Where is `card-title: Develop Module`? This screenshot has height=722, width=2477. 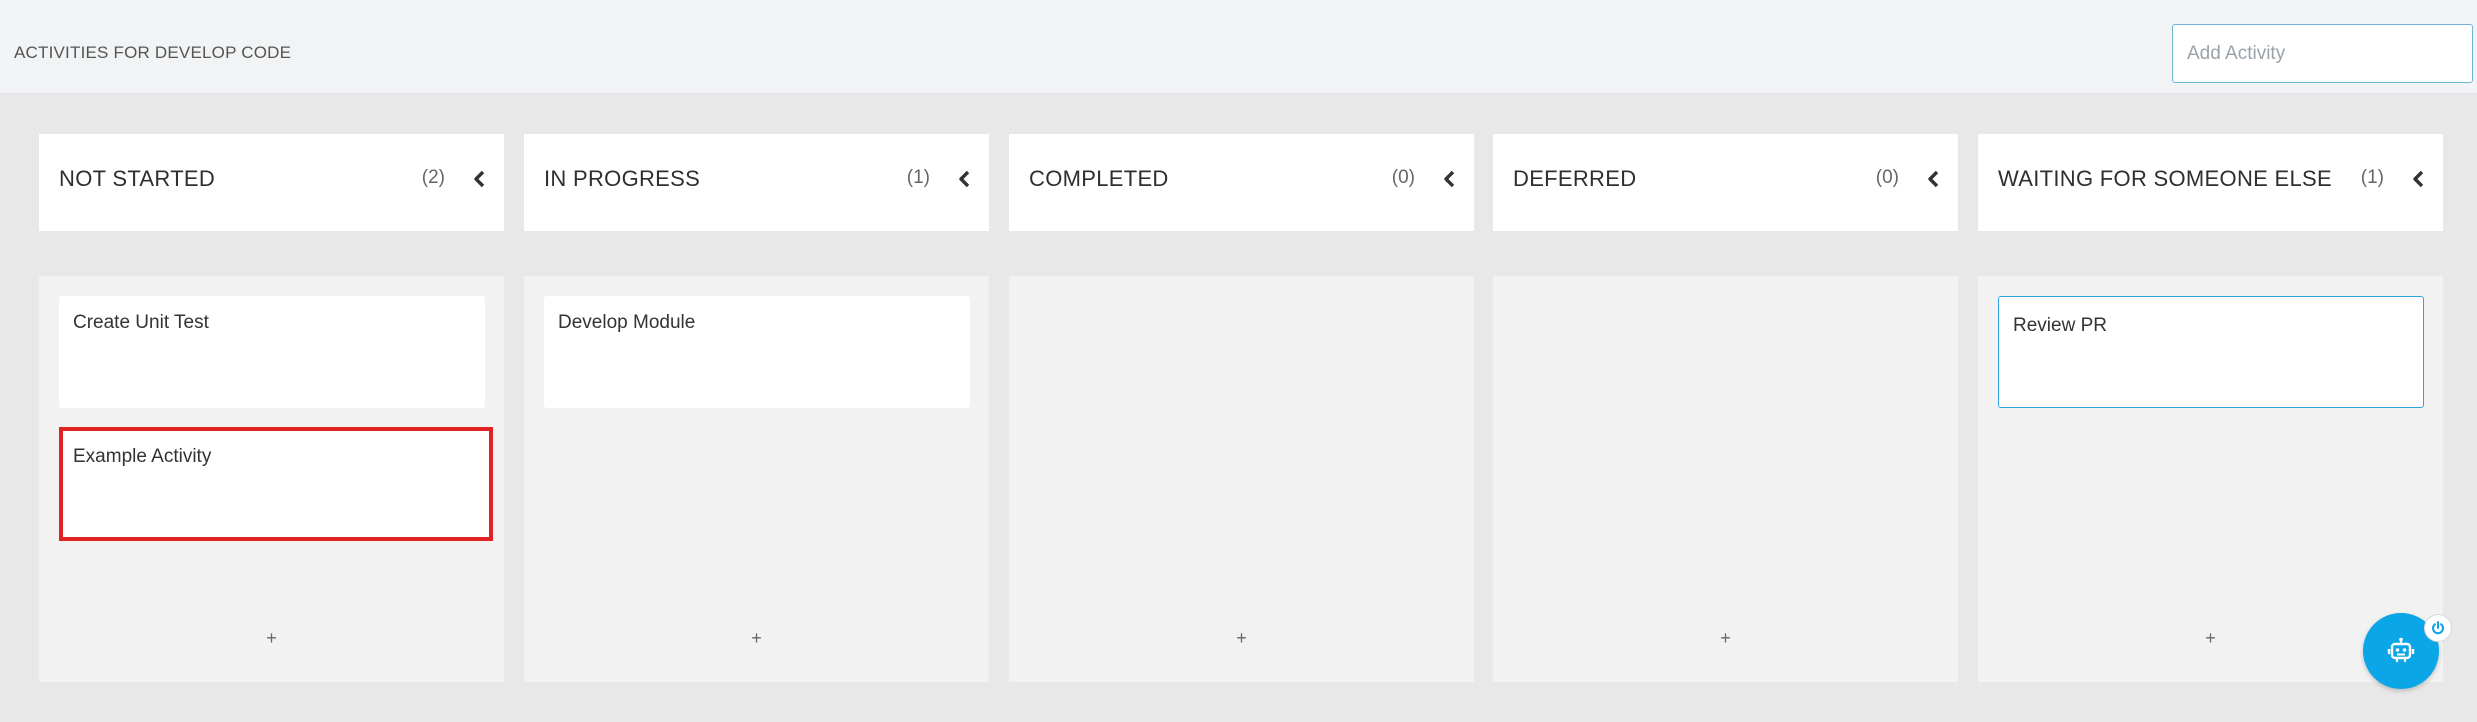 card-title: Develop Module is located at coordinates (627, 322).